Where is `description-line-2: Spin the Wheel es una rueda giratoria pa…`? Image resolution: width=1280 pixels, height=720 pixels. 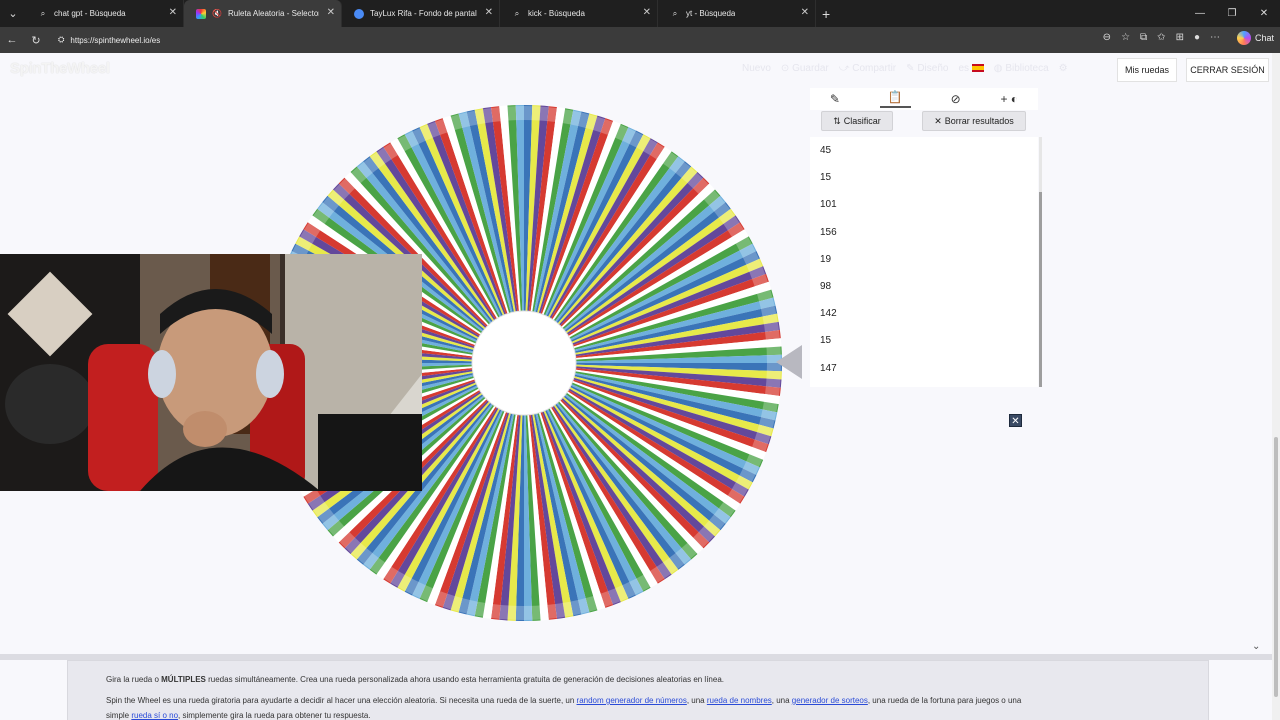 description-line-2: Spin the Wheel es una rueda giratoria pa… is located at coordinates (564, 700).